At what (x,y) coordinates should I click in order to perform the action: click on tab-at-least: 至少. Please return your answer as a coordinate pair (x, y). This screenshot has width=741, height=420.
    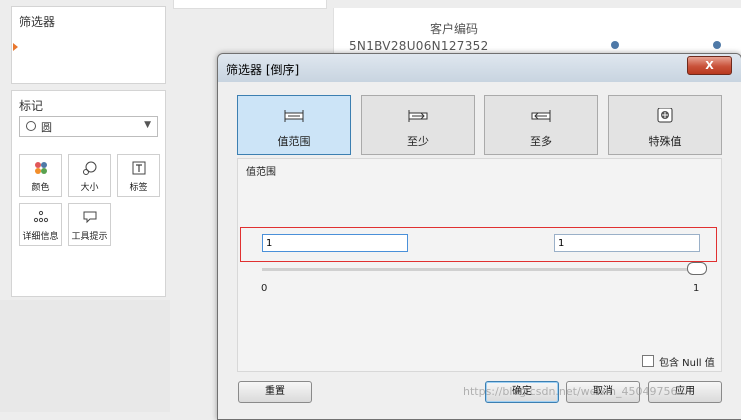
    Looking at the image, I should click on (418, 125).